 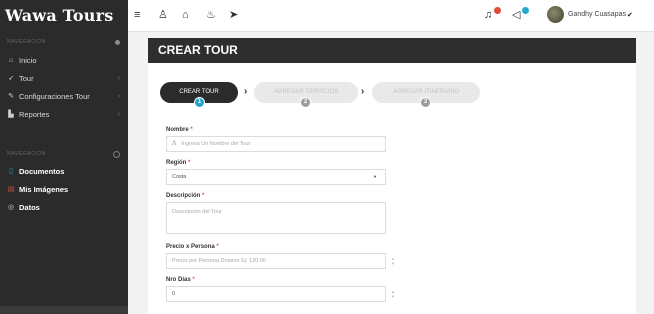 I want to click on sidebar-item-inicio: ⌂ Inicio, so click(x=64, y=60).